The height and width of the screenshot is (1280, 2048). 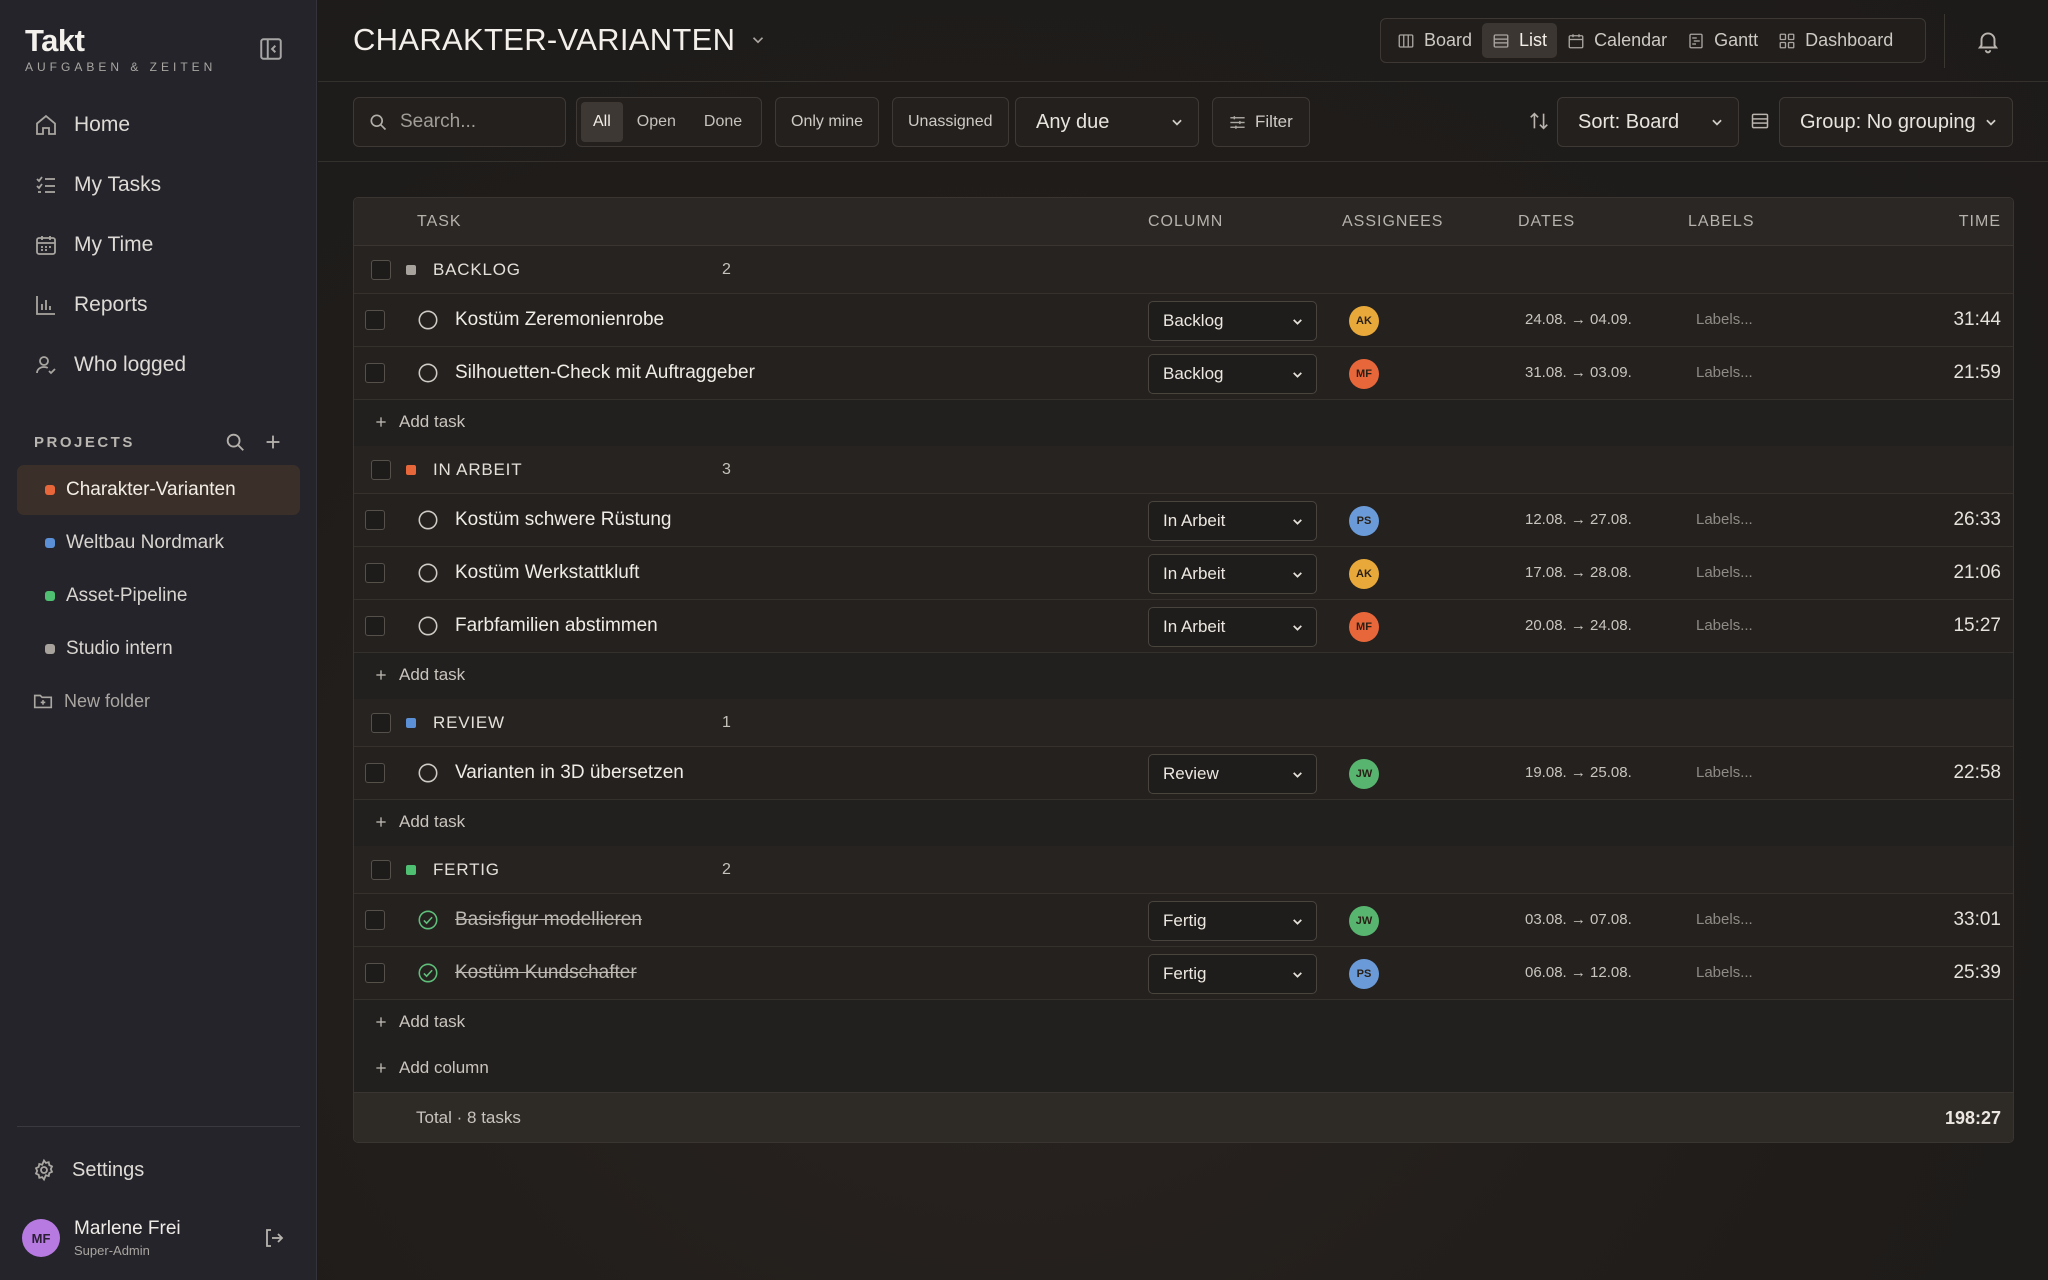 I want to click on group-row-review: REVIEW 1, so click(x=1183, y=723).